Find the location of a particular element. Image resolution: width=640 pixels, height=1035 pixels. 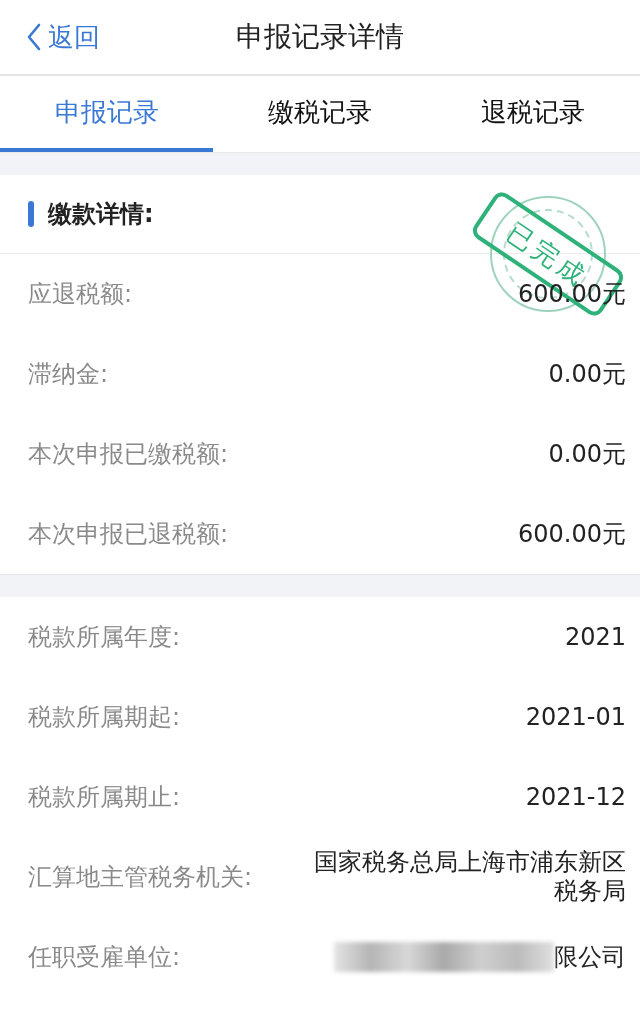

field-label: 税款所属期起: is located at coordinates (104, 717).